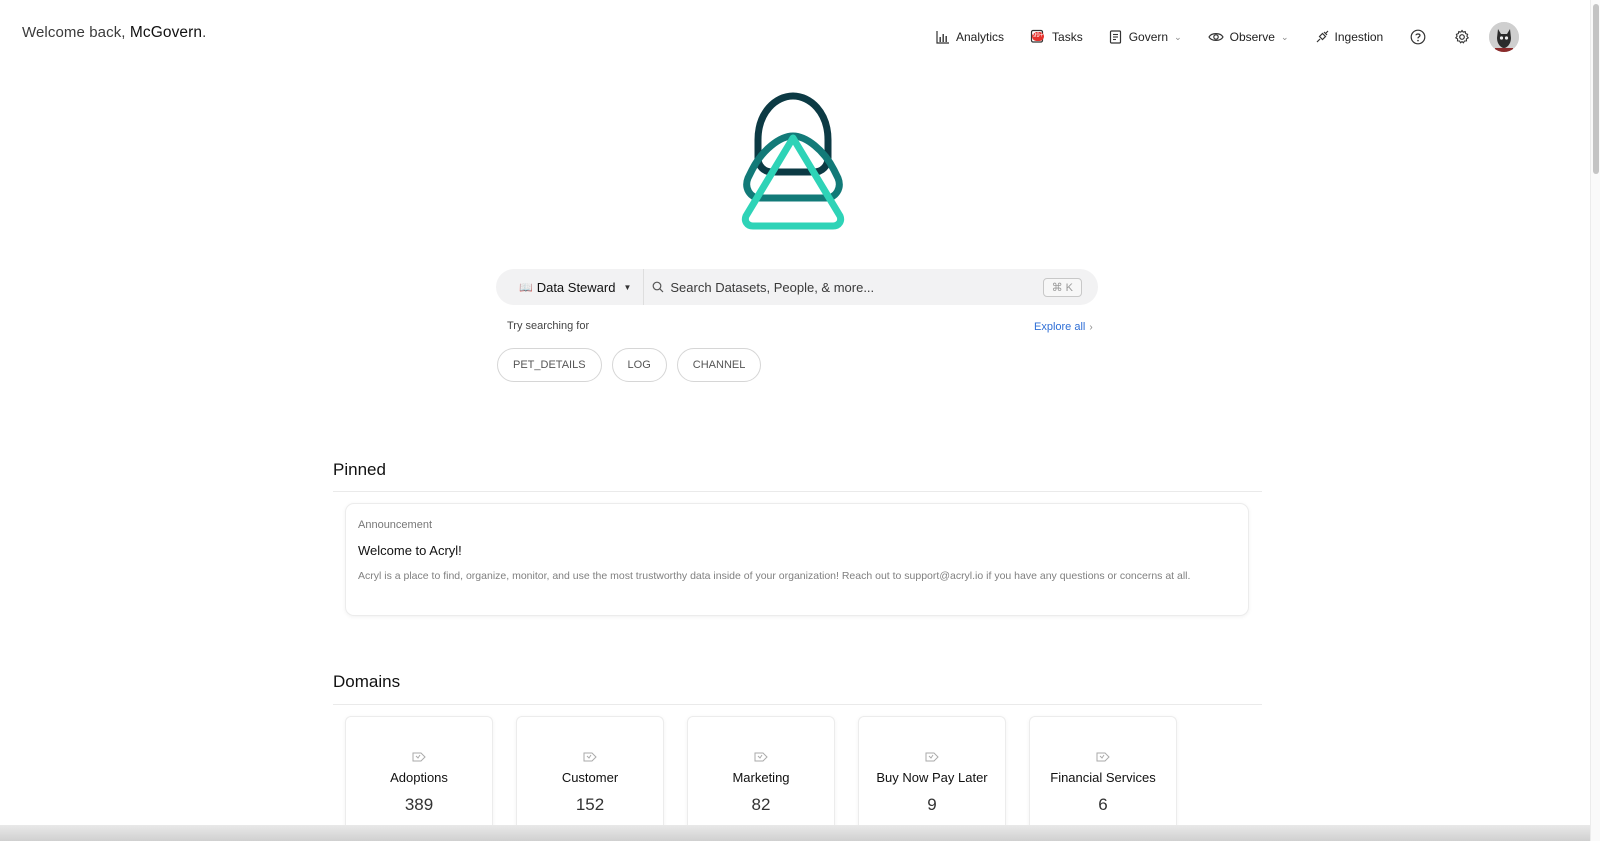  I want to click on search-input, so click(850, 287).